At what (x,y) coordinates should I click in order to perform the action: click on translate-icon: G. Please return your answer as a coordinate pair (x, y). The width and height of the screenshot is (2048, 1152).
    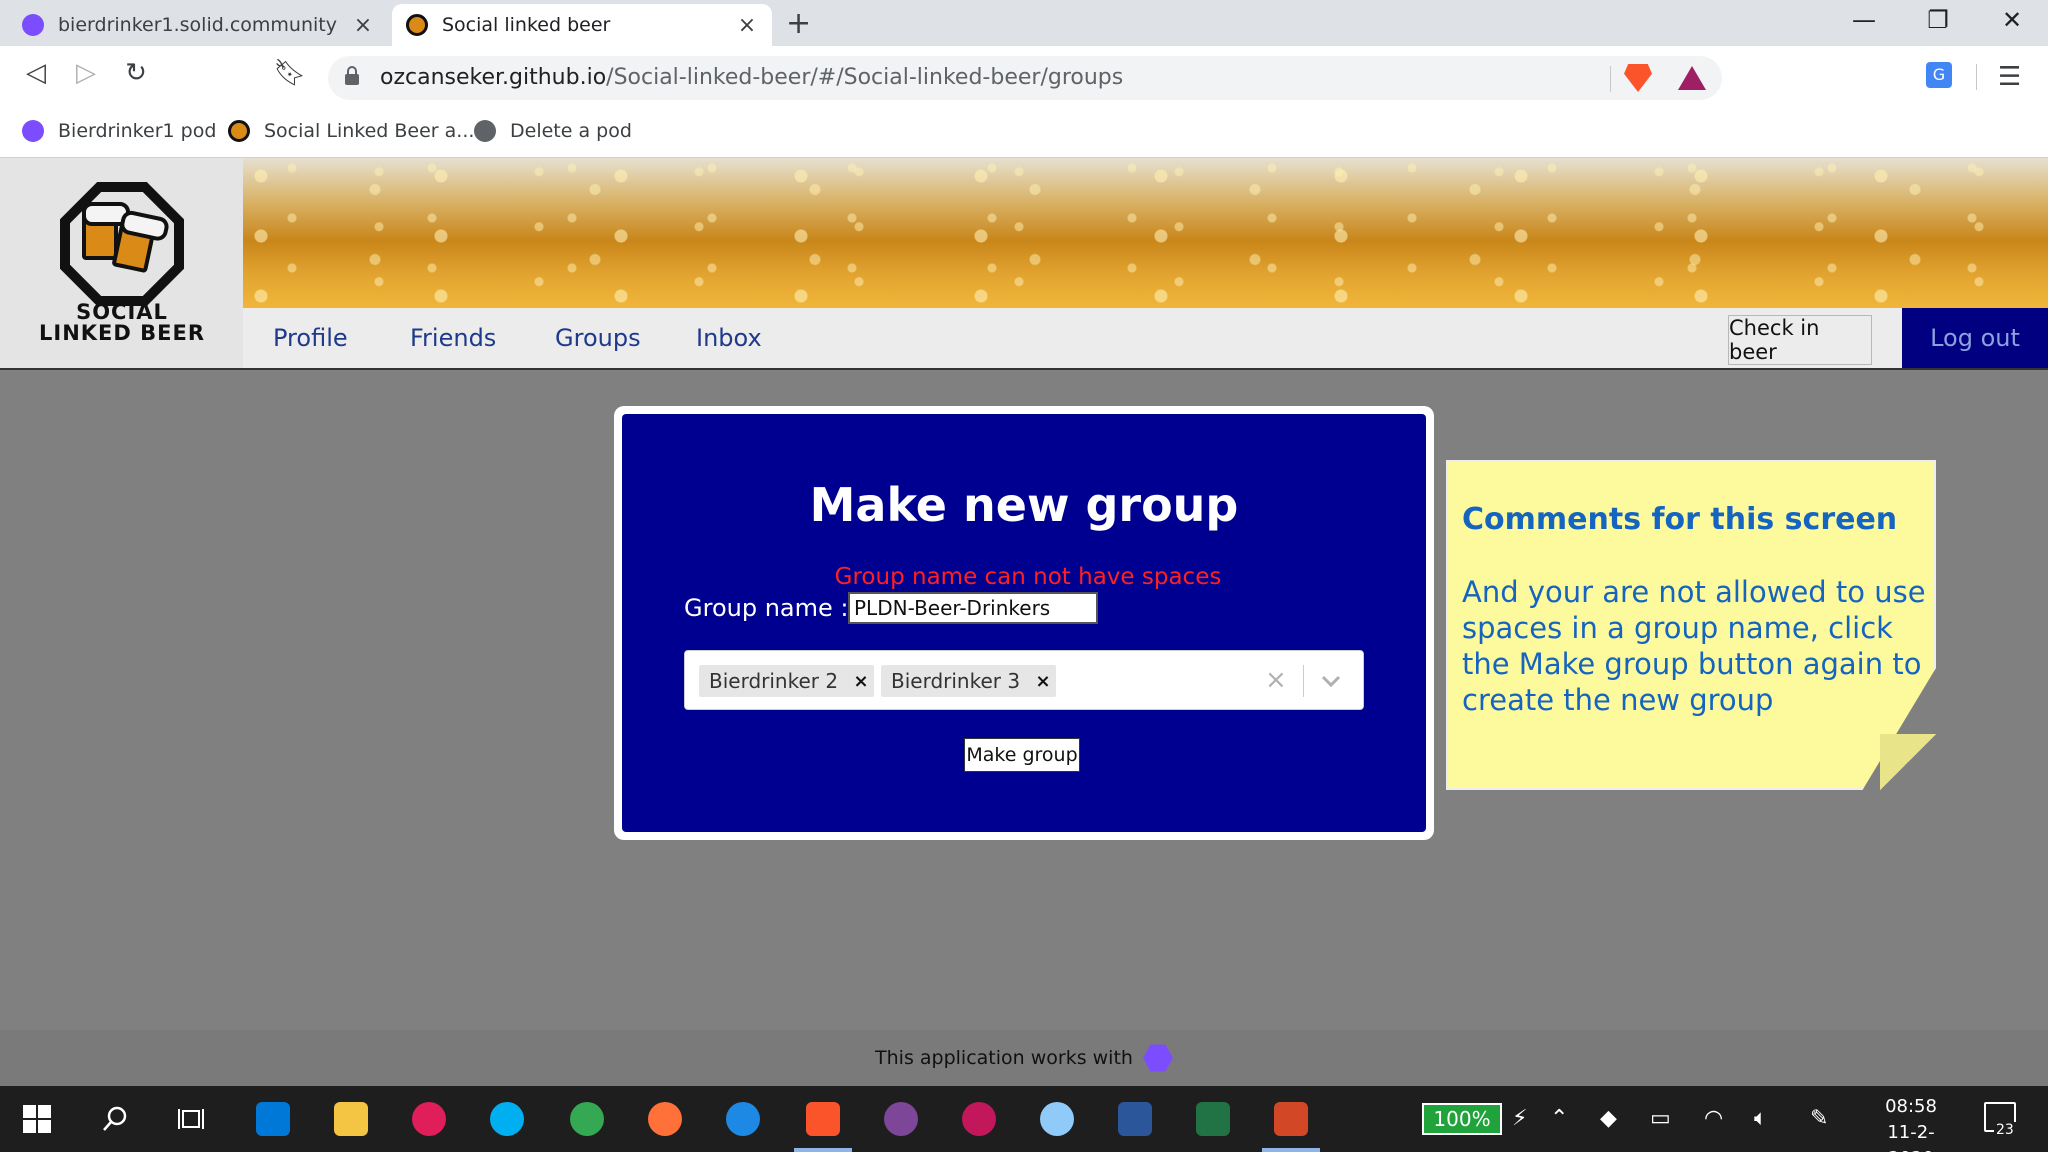
    Looking at the image, I should click on (1939, 75).